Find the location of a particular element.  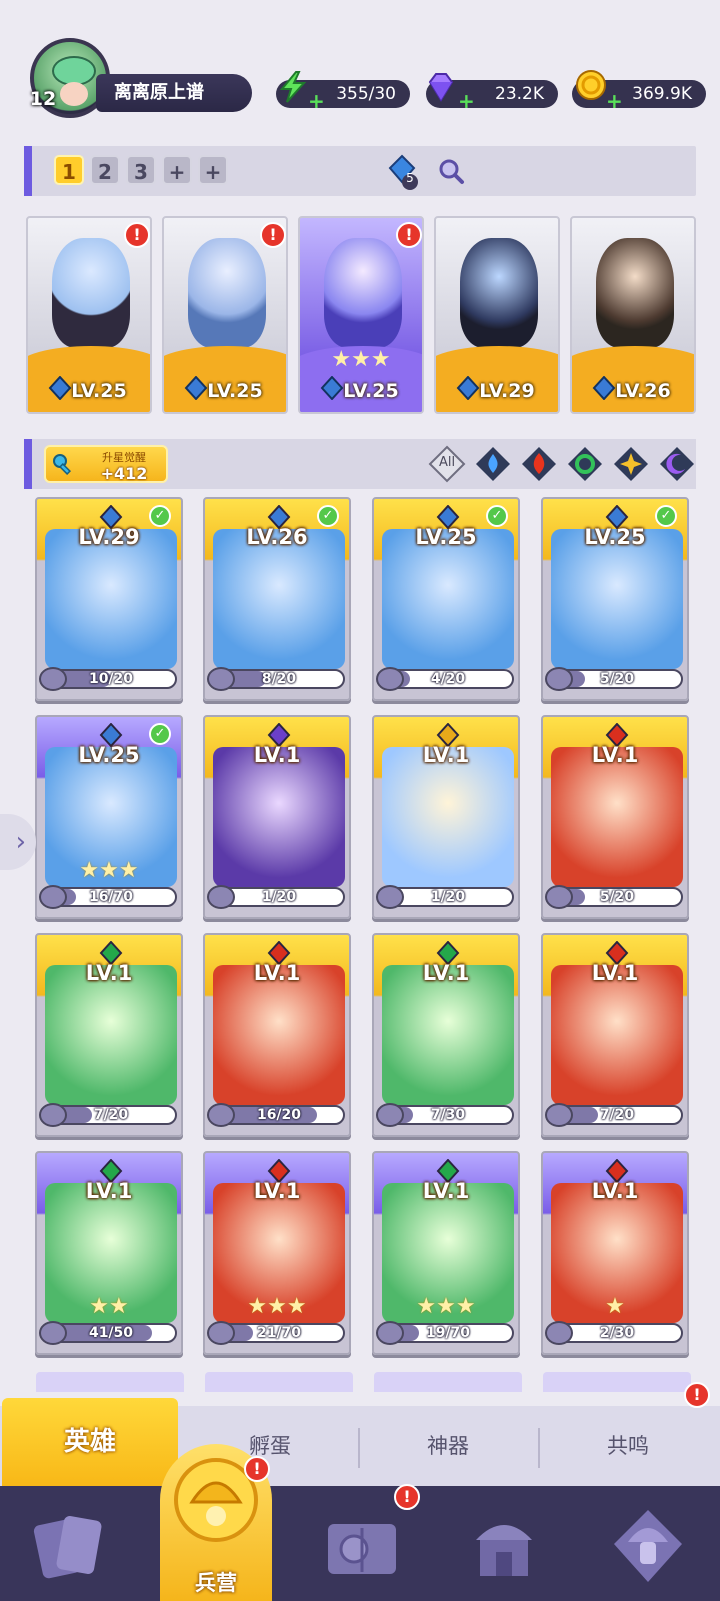

hero-card: LV.1 7/30 is located at coordinates (446, 1035).